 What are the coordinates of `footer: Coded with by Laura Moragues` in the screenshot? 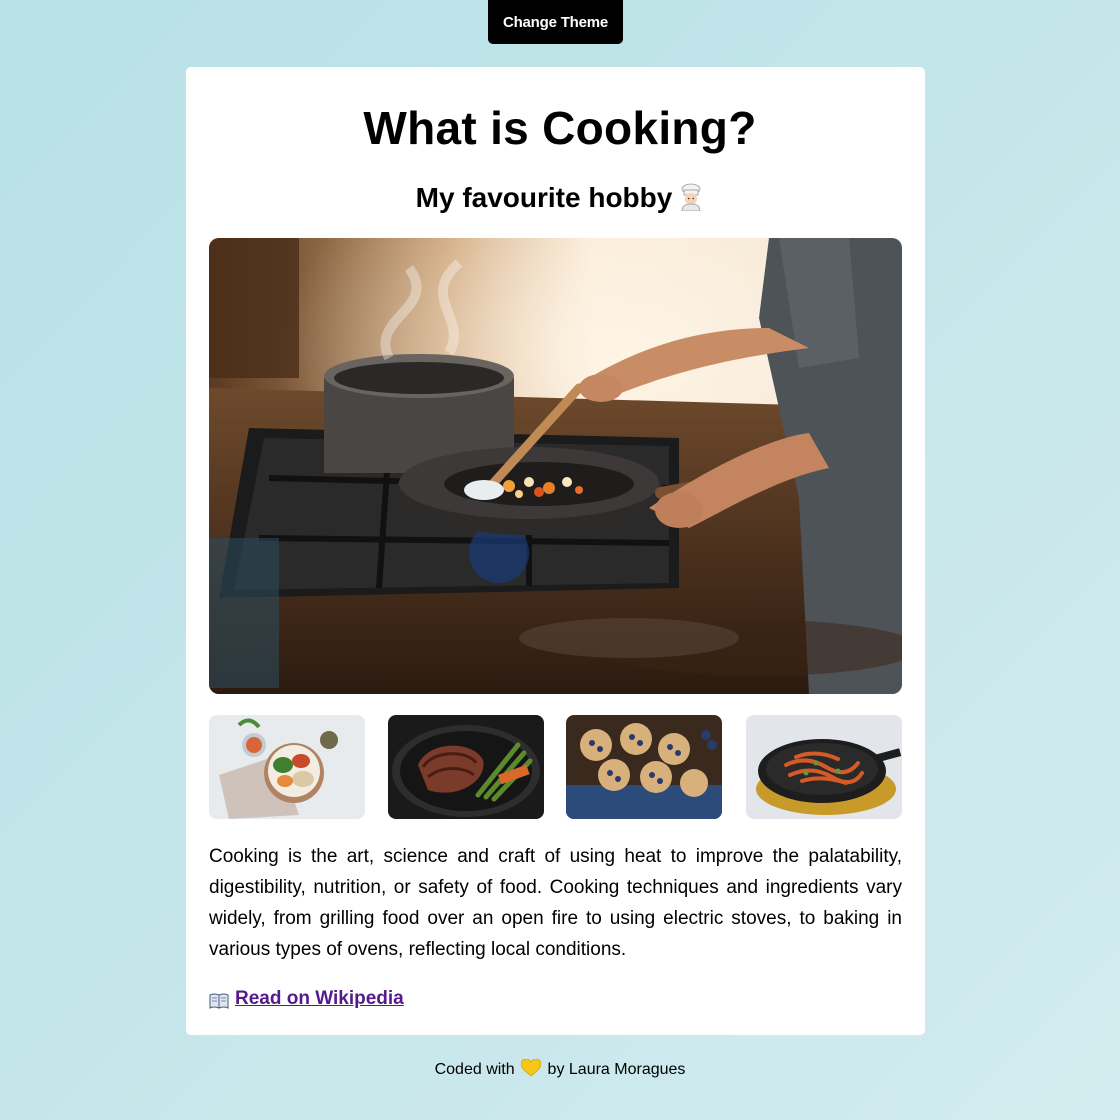 It's located at (560, 1070).